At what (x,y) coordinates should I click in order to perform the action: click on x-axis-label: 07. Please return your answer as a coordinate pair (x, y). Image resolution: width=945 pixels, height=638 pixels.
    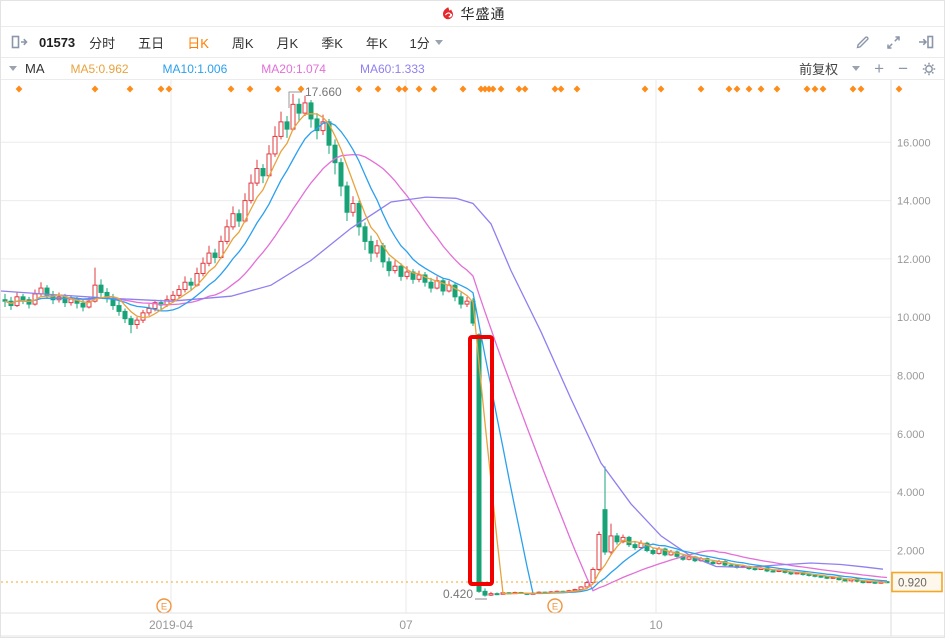
    Looking at the image, I should click on (406, 625).